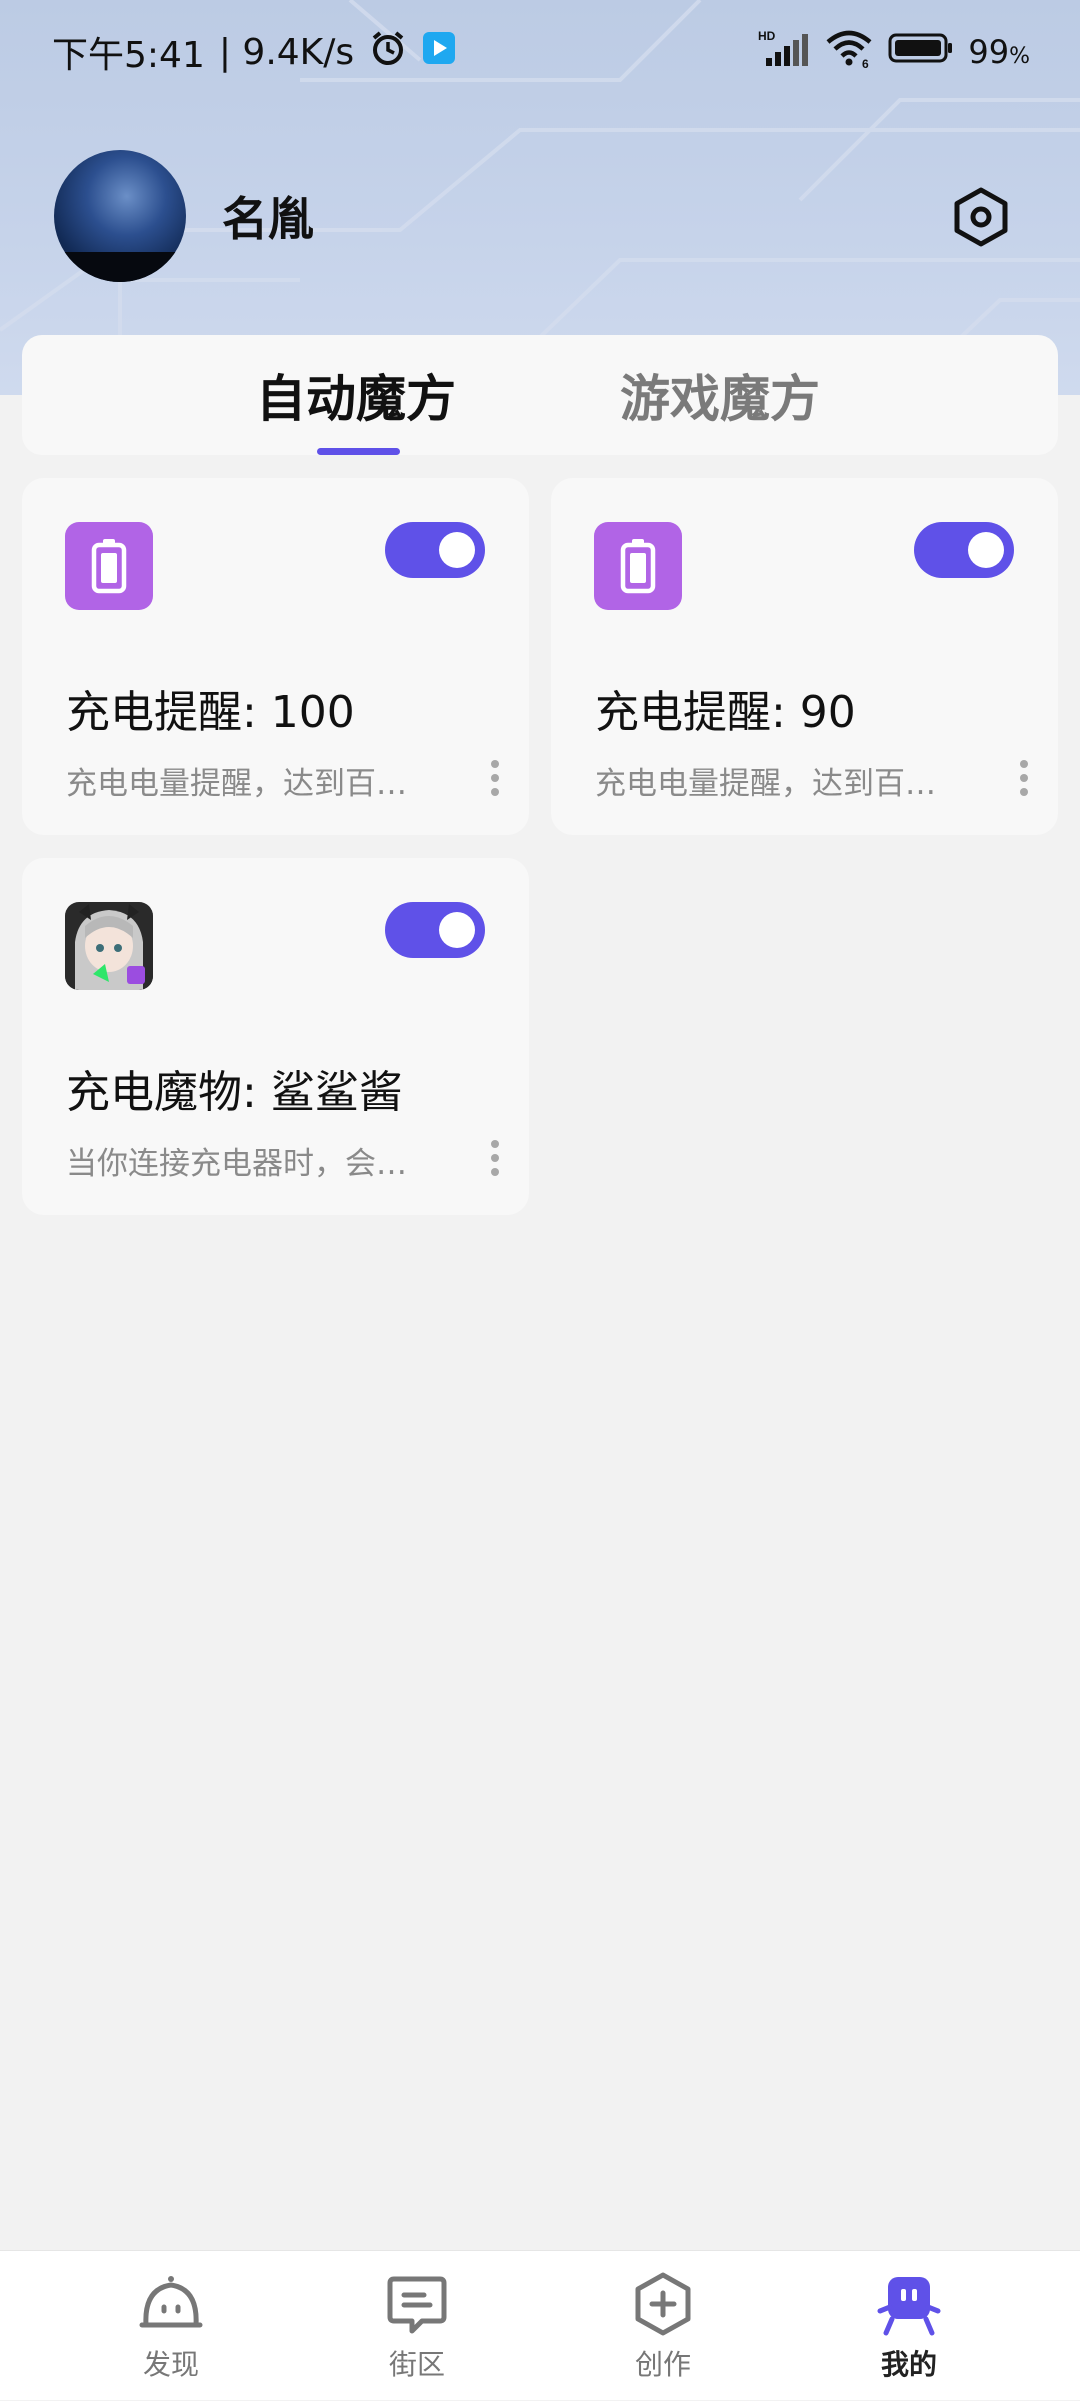 The height and width of the screenshot is (2401, 1080). What do you see at coordinates (234, 1092) in the screenshot?
I see `card-title: 充电魔物: 鲨鲨酱` at bounding box center [234, 1092].